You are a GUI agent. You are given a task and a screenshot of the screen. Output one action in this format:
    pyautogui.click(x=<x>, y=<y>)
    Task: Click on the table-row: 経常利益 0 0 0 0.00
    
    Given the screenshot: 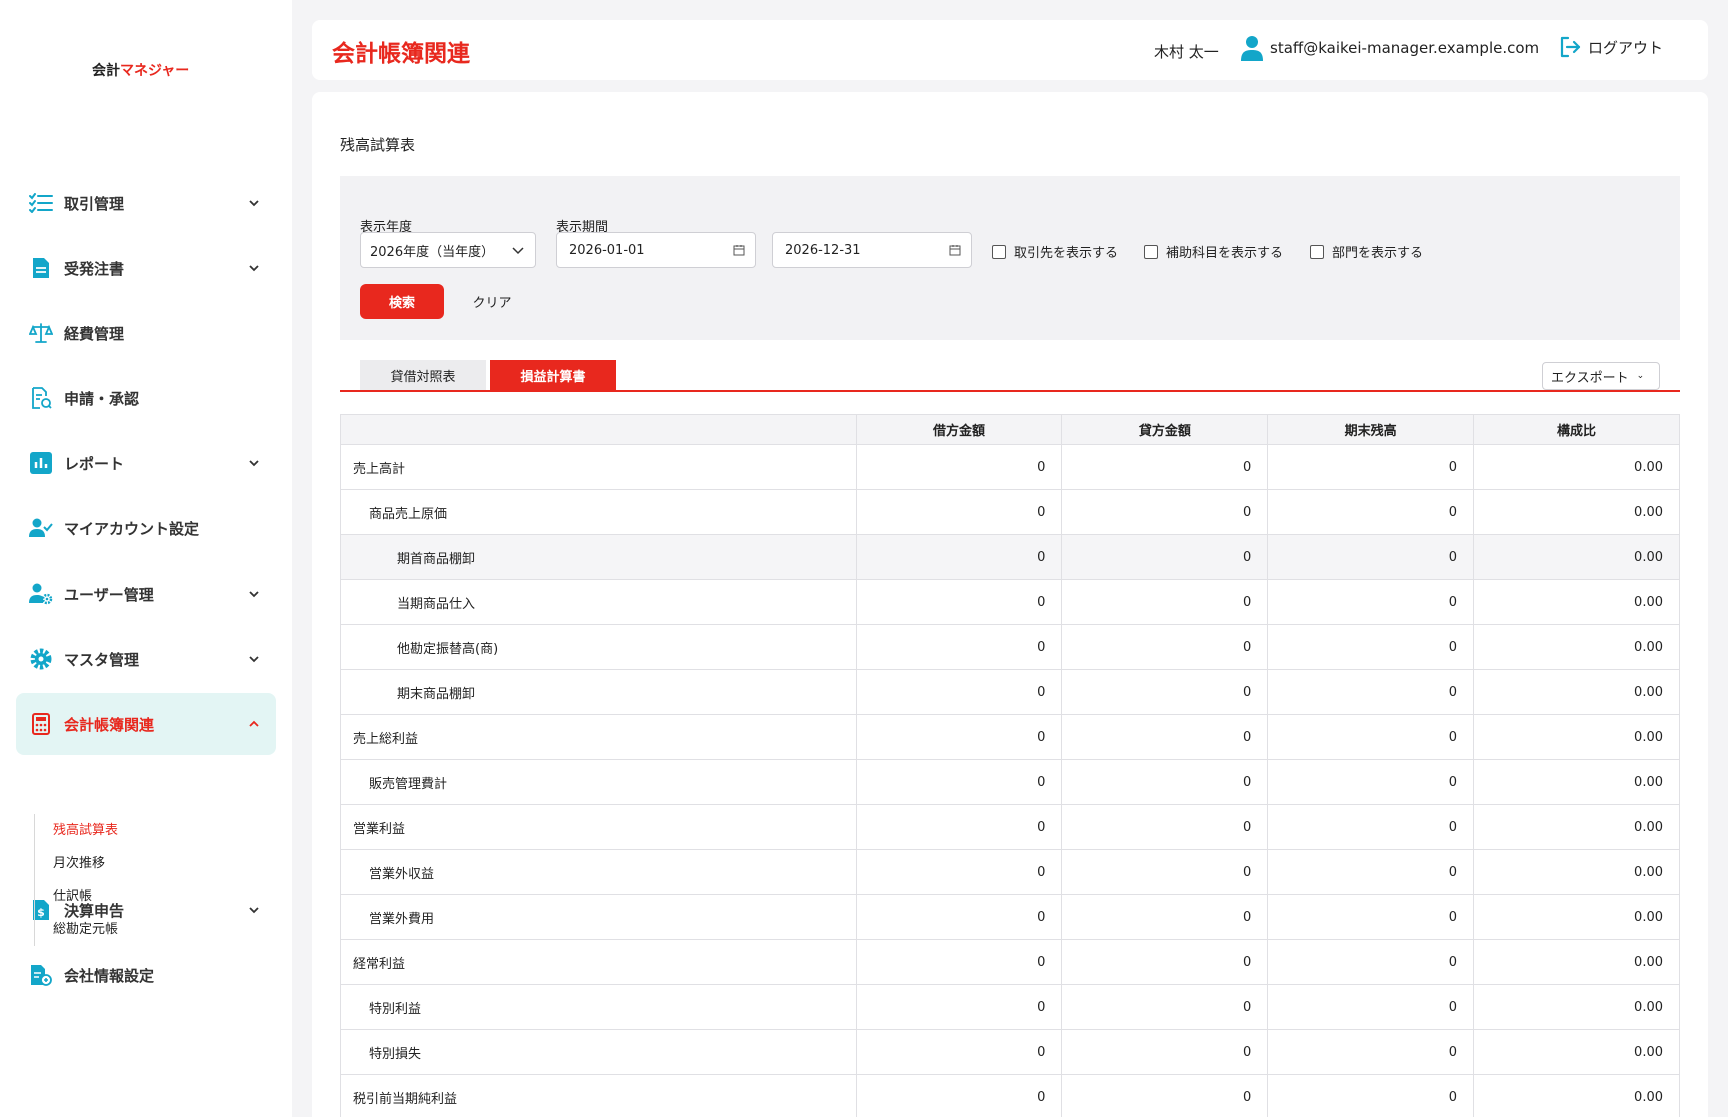 What is the action you would take?
    pyautogui.click(x=1010, y=962)
    